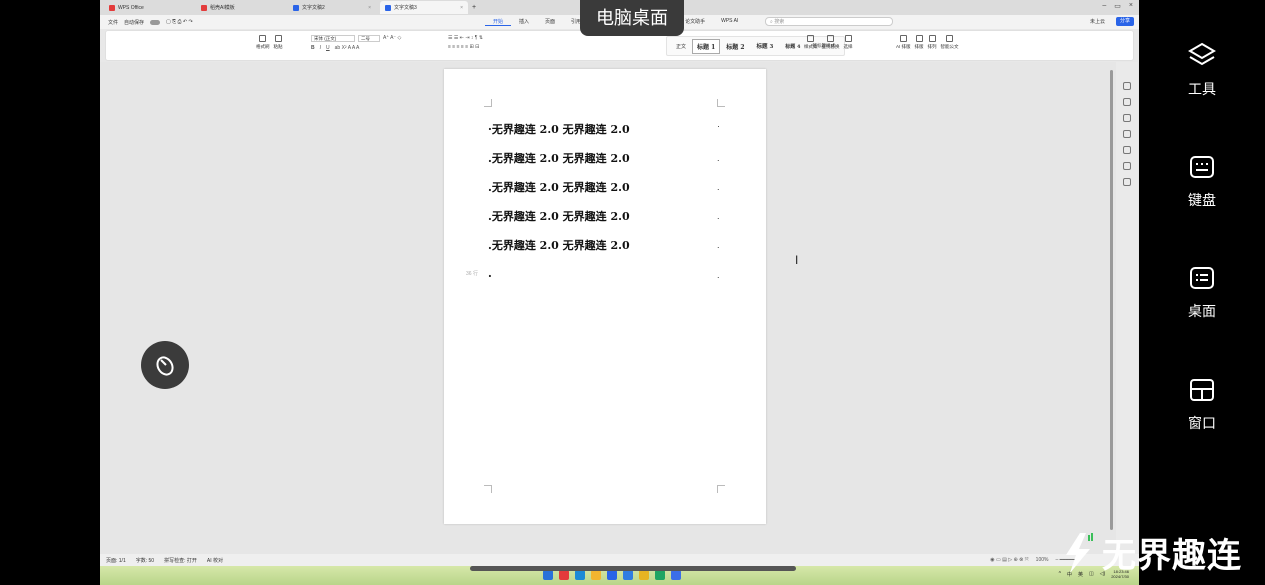 This screenshot has height=585, width=1265. Describe the element at coordinates (113, 22) in the screenshot. I see `file-menu: 文件` at that location.